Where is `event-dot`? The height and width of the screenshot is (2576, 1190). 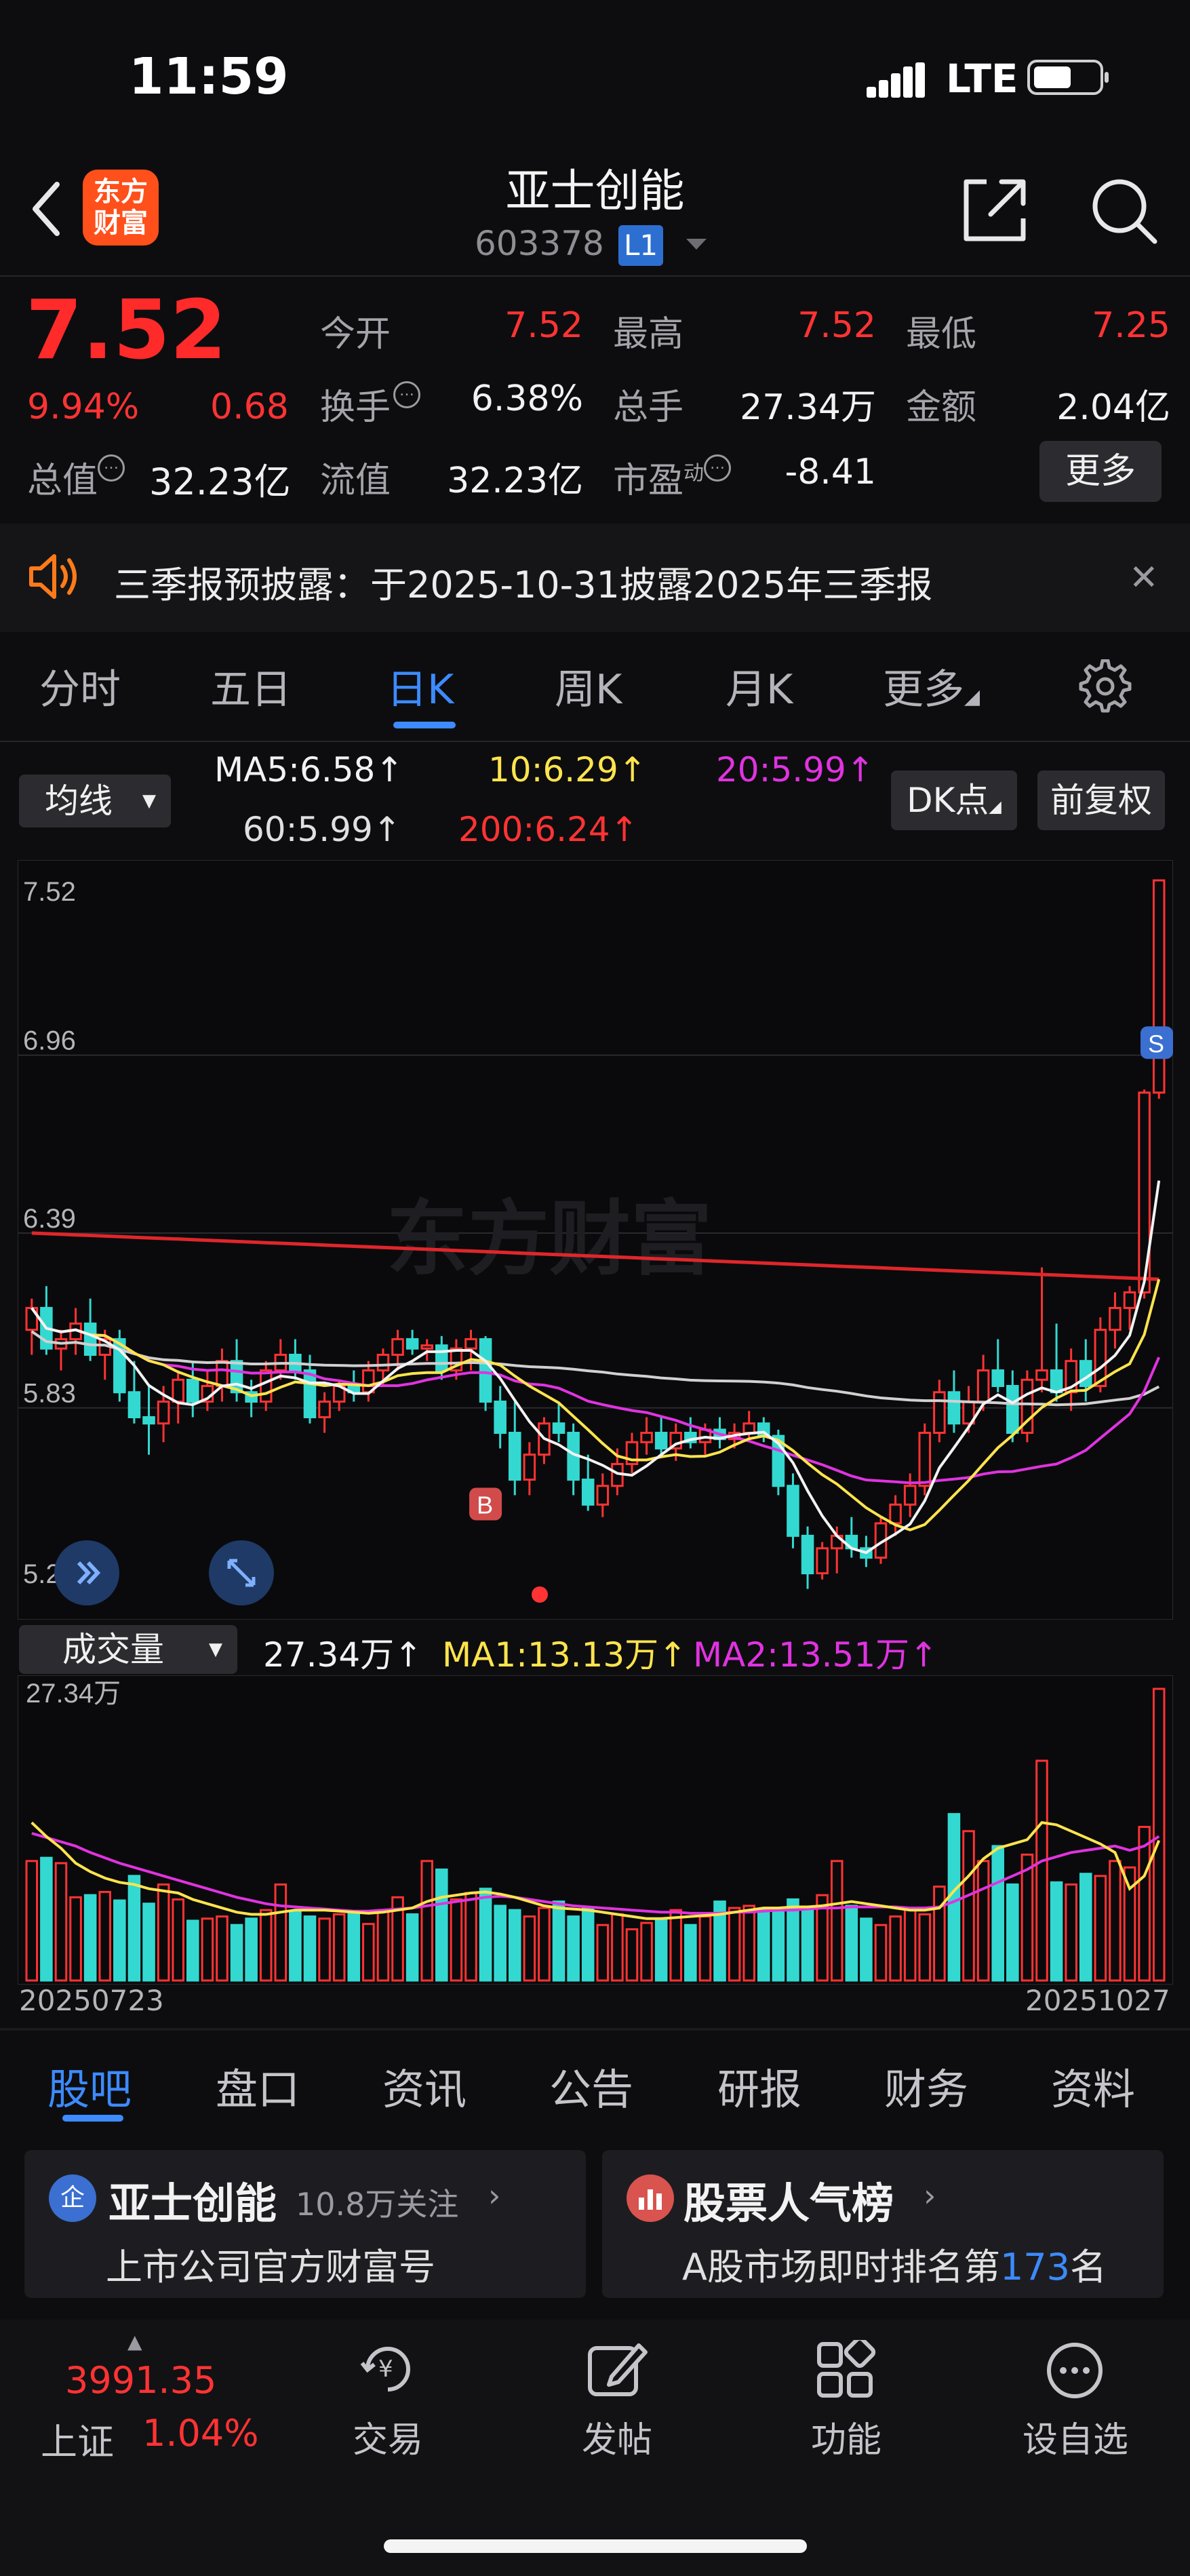
event-dot is located at coordinates (540, 1594).